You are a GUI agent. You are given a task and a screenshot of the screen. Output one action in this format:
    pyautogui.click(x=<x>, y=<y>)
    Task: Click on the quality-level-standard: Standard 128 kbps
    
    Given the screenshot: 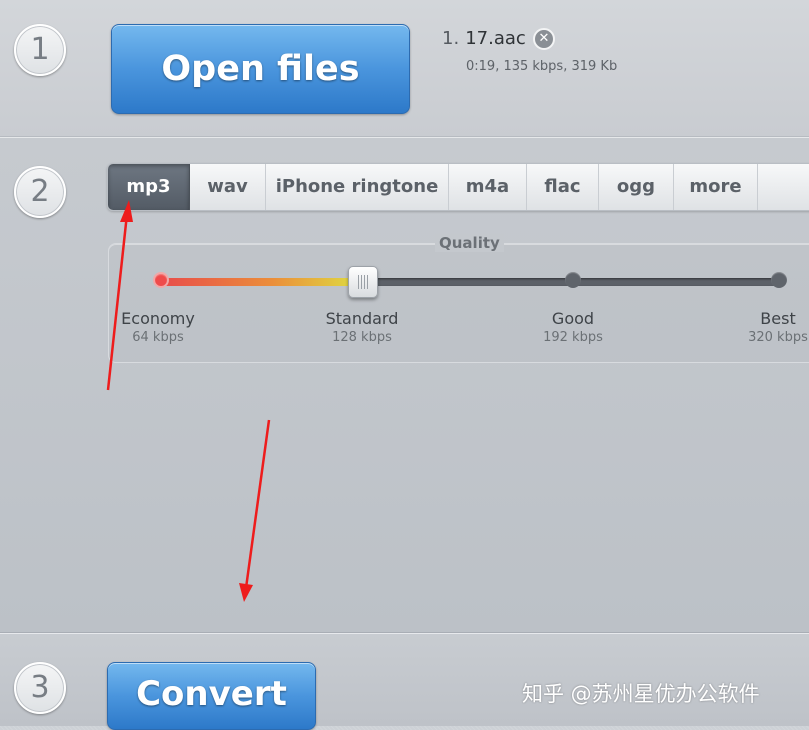 What is the action you would take?
    pyautogui.click(x=362, y=327)
    